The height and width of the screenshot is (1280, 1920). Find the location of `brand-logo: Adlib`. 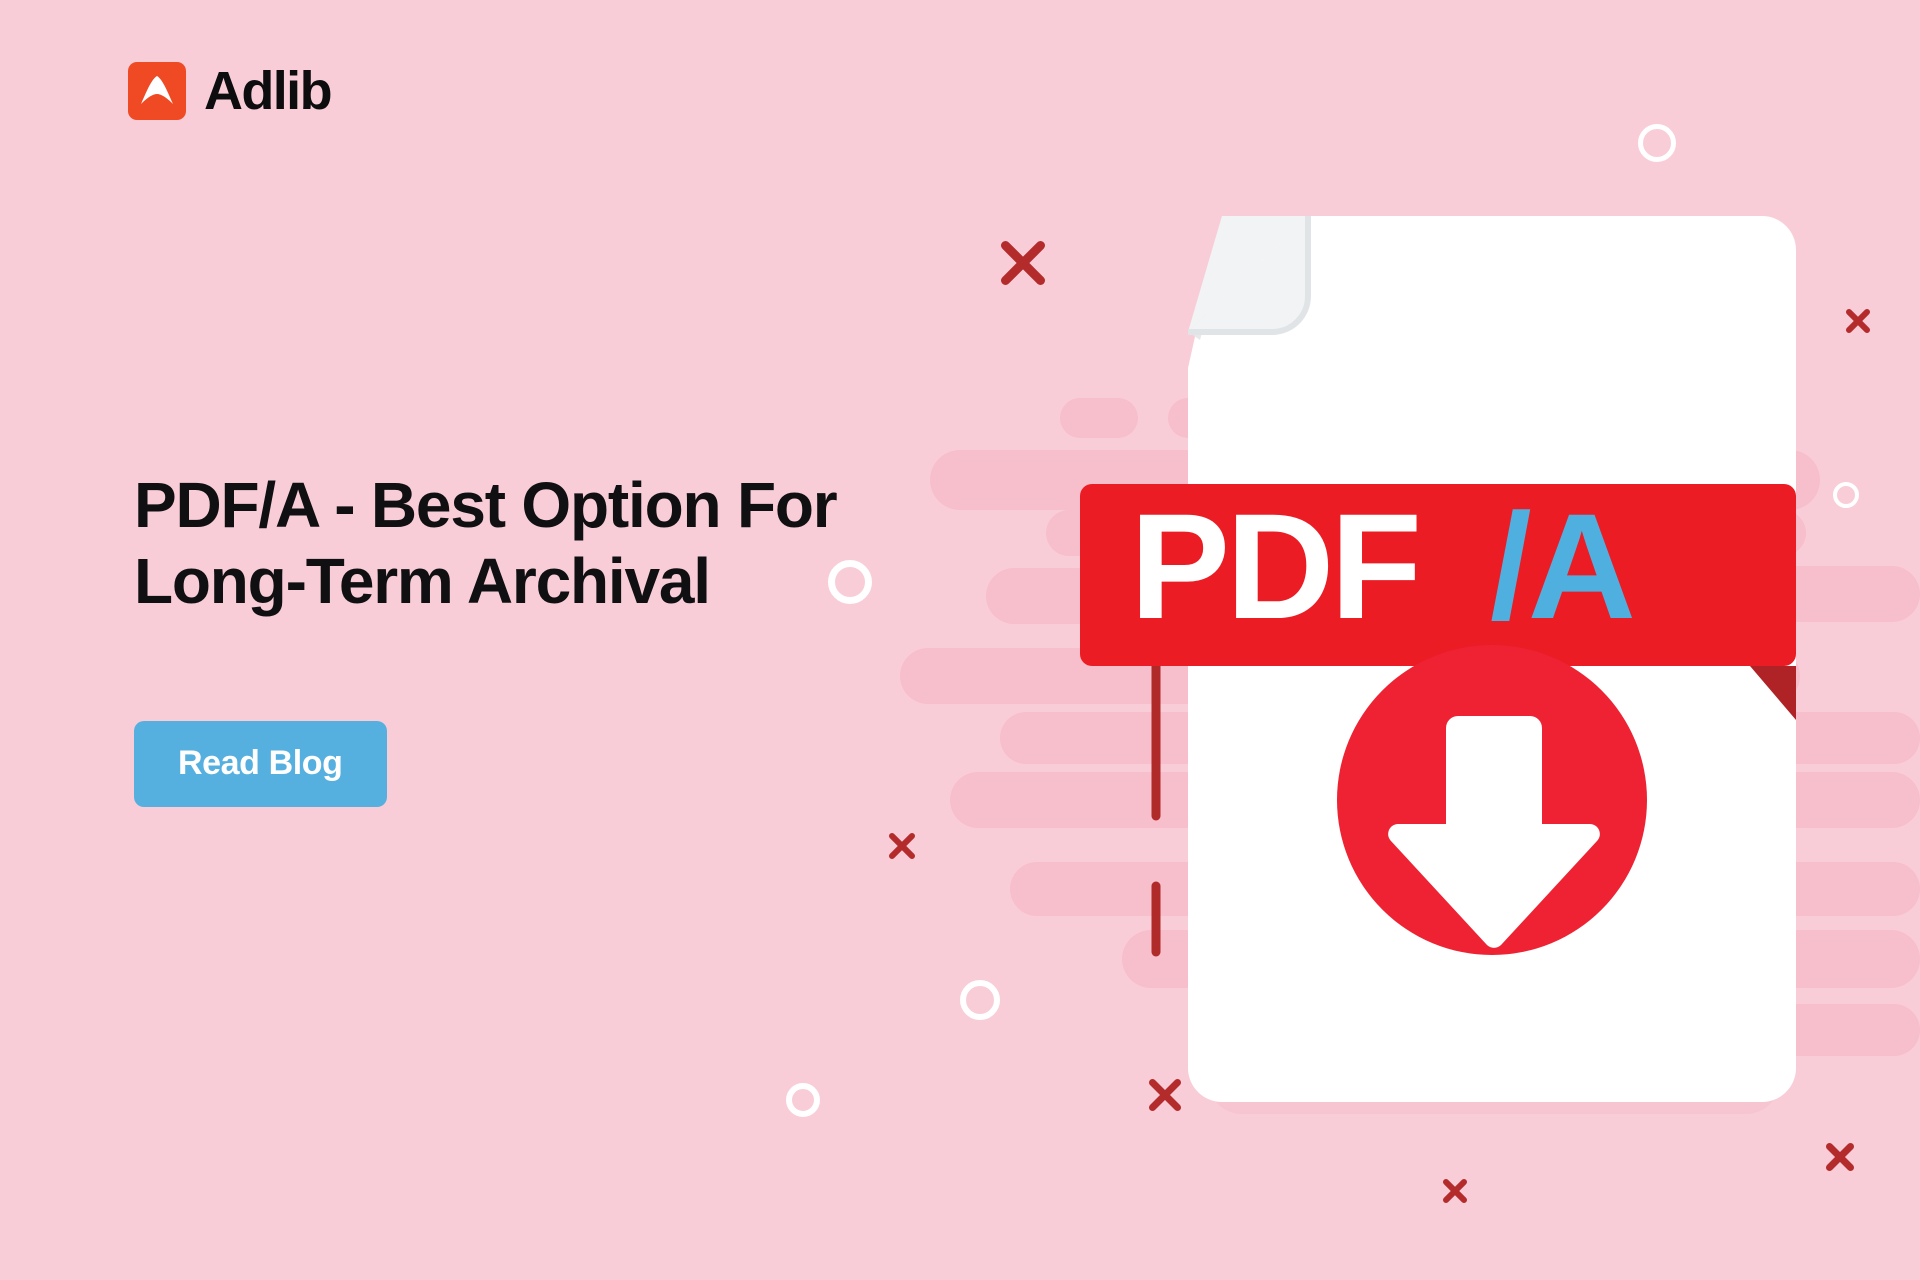

brand-logo: Adlib is located at coordinates (230, 91).